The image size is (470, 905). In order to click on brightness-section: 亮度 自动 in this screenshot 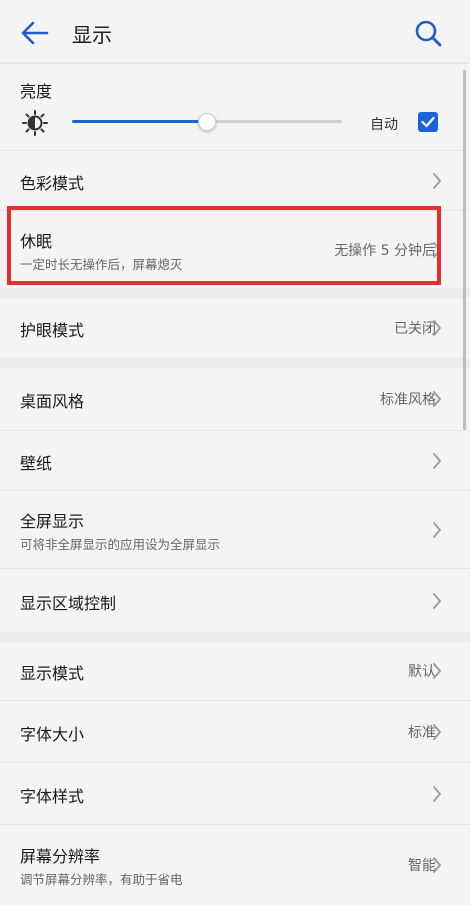, I will do `click(235, 107)`.